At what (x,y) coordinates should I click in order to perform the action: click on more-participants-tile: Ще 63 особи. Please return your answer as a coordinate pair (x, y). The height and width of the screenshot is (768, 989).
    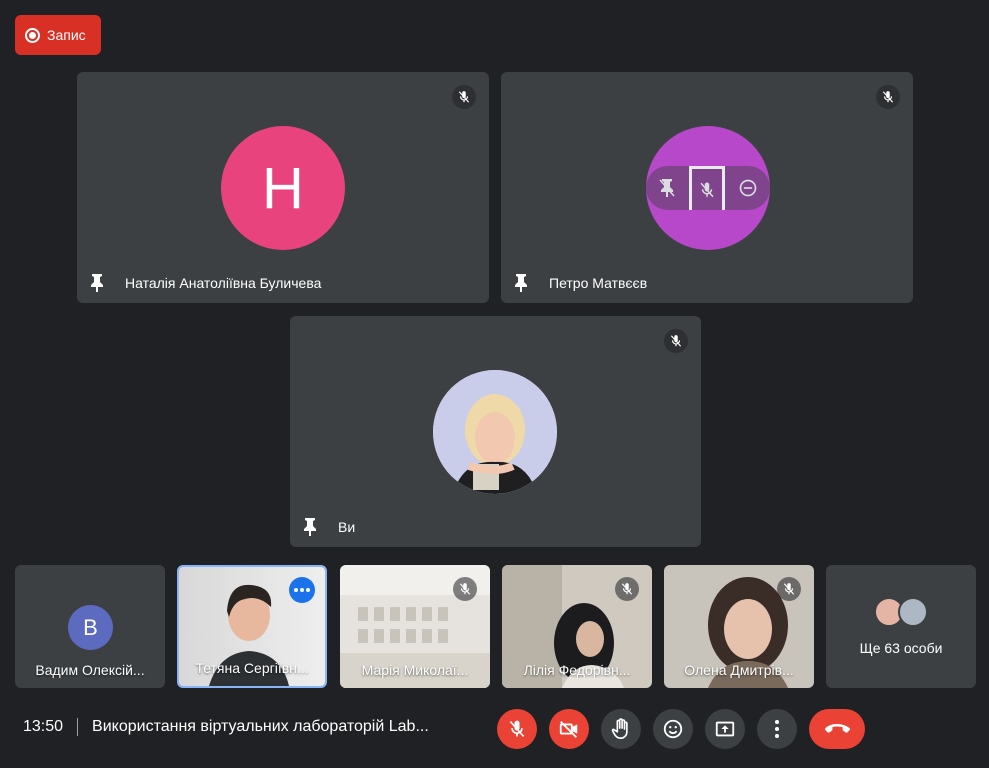
    Looking at the image, I should click on (901, 626).